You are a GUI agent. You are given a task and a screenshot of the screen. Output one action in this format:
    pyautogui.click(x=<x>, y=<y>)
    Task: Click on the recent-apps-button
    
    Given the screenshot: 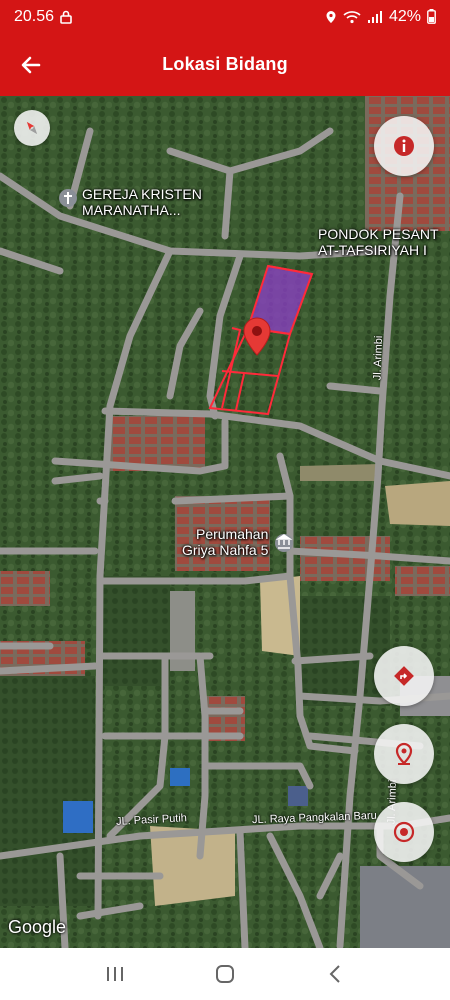 What is the action you would take?
    pyautogui.click(x=115, y=974)
    